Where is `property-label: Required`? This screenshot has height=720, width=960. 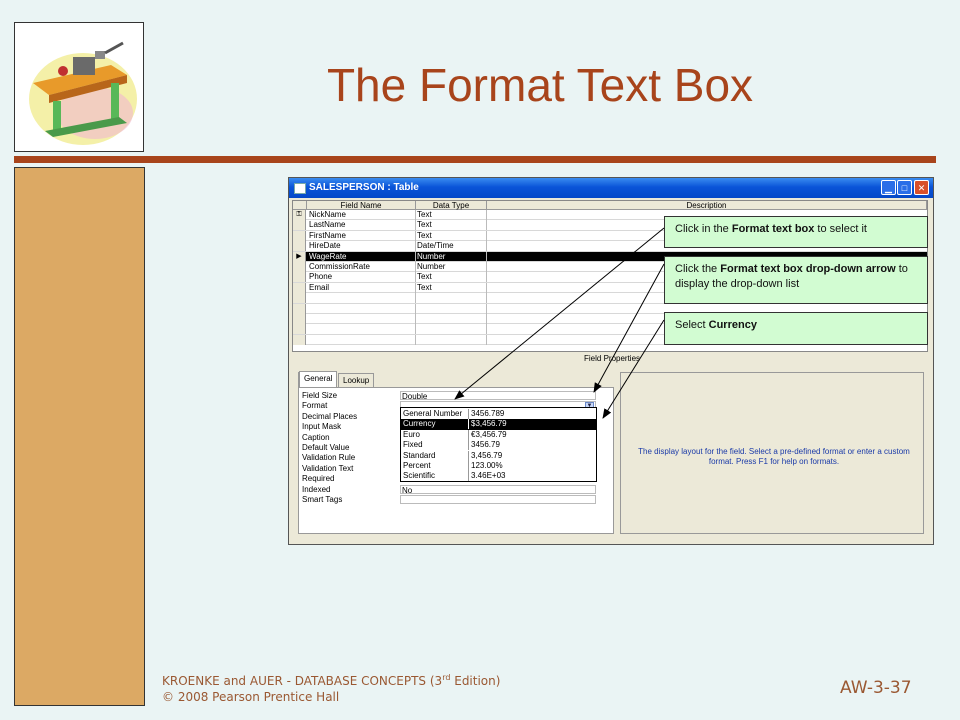
property-label: Required is located at coordinates (318, 479).